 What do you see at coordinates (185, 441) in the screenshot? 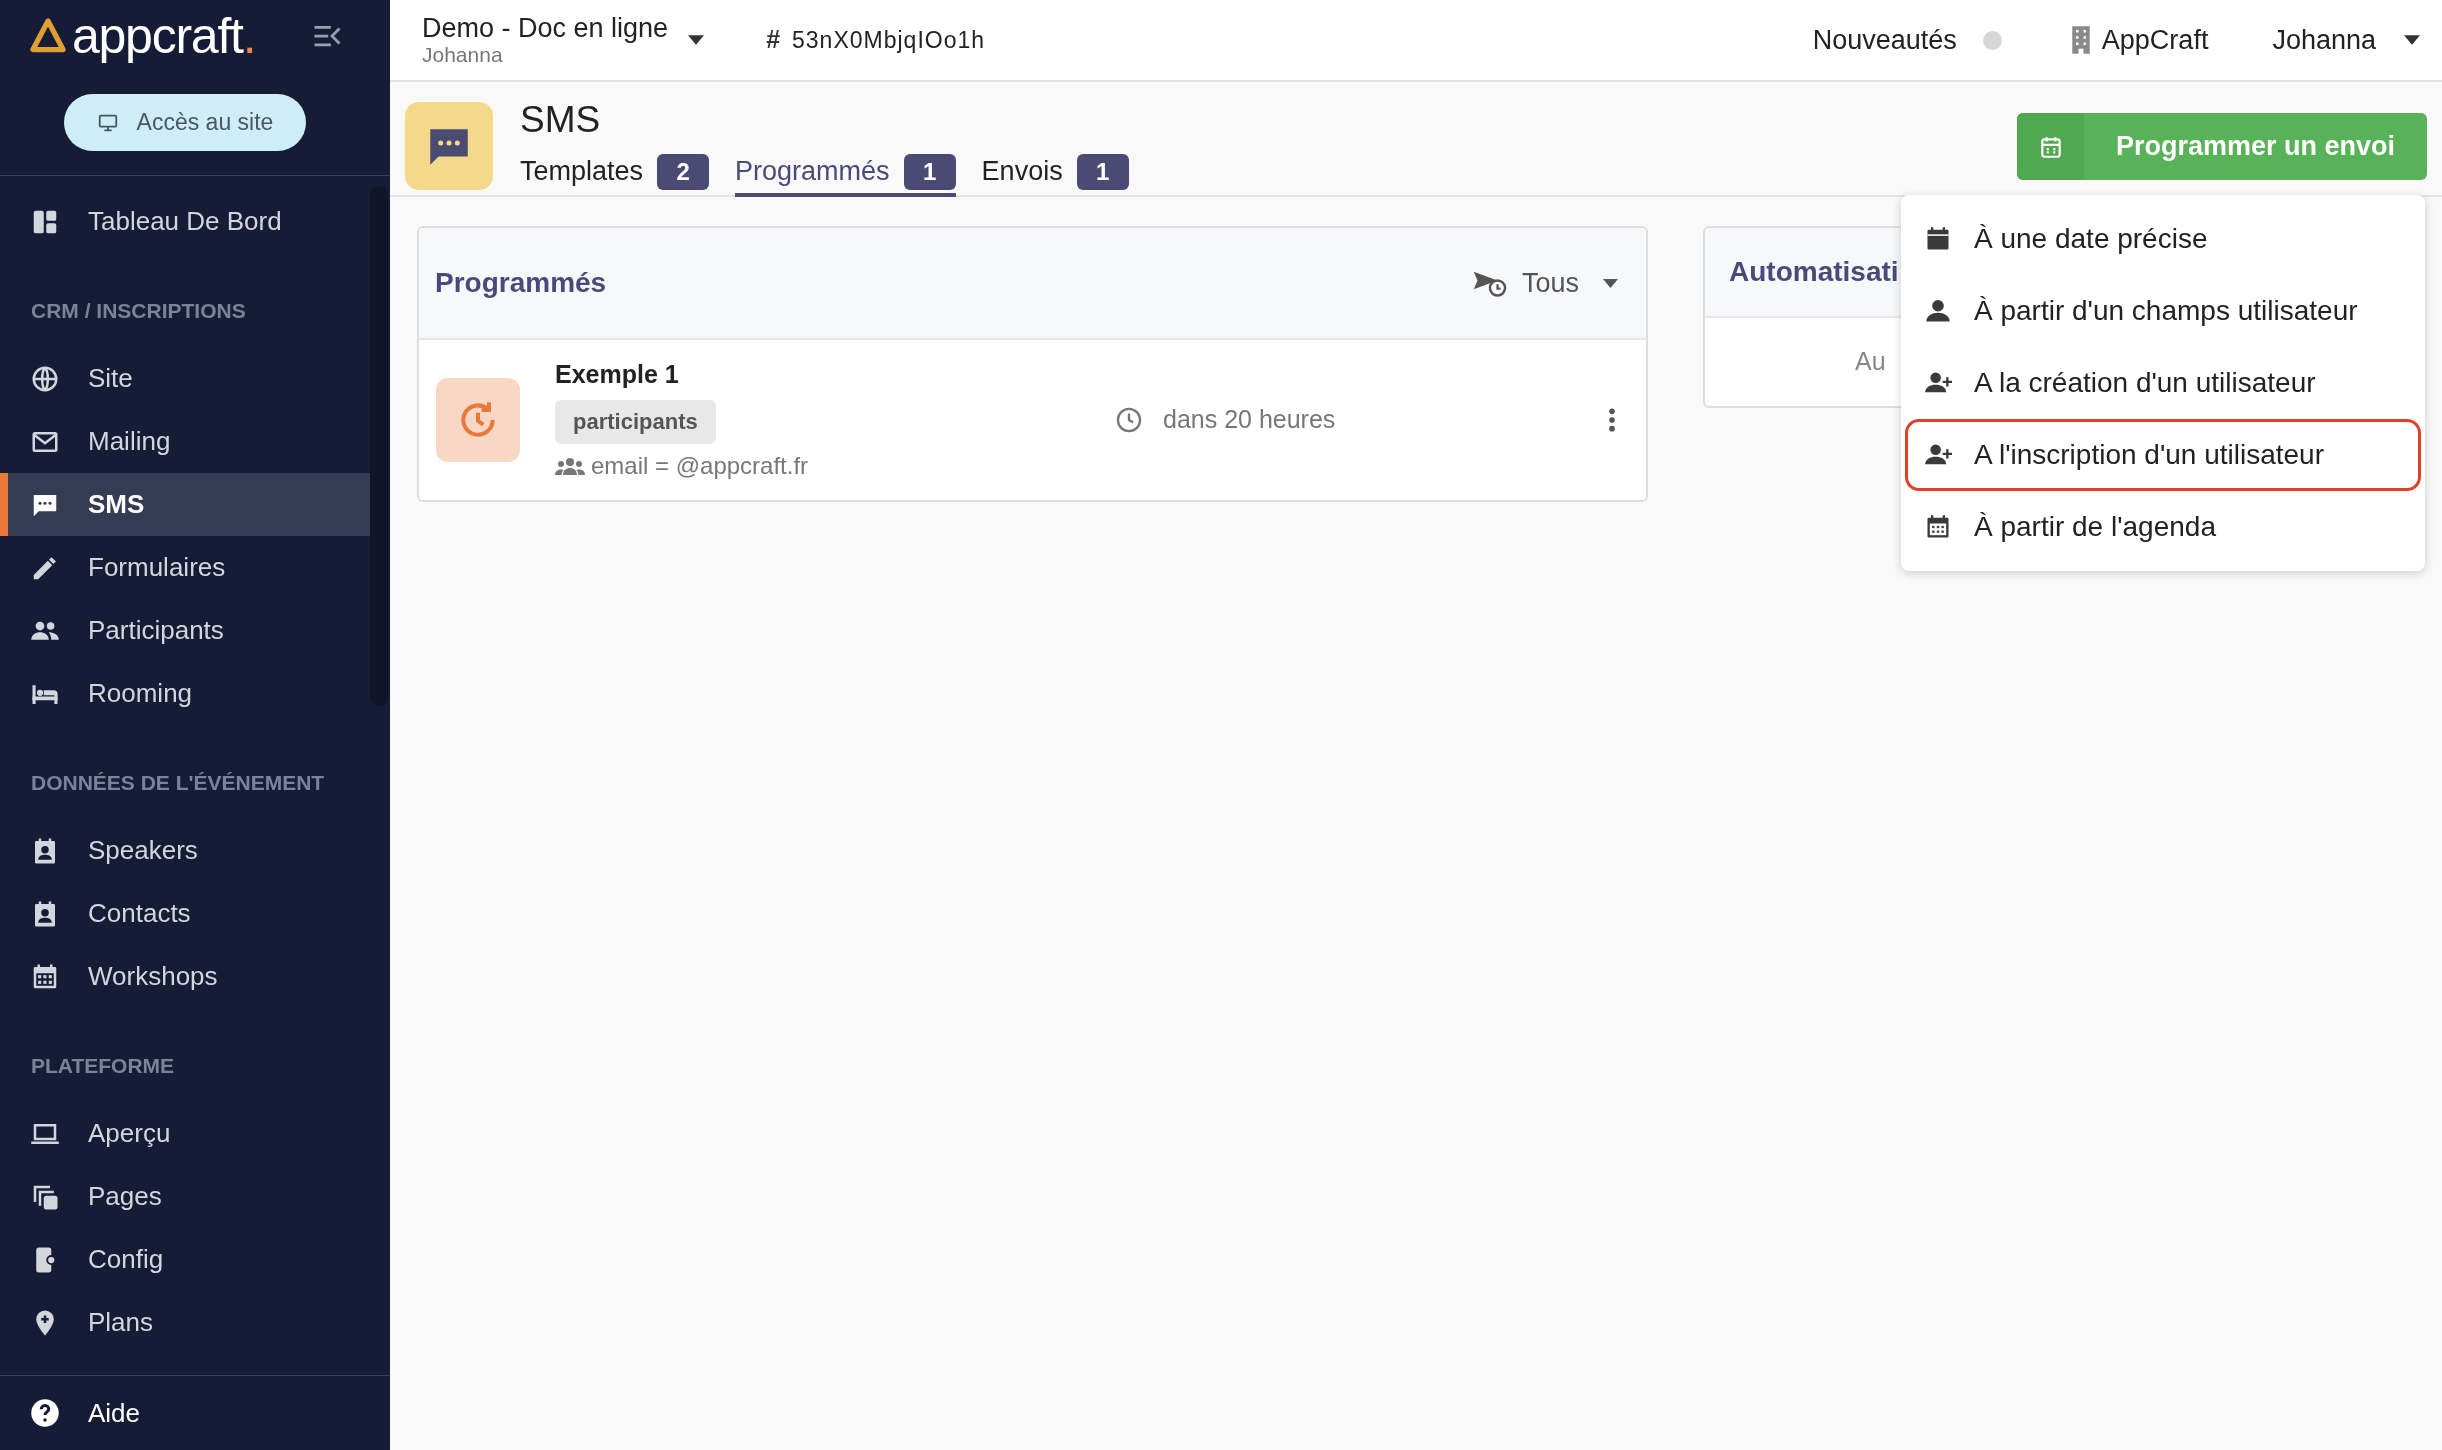
I see `sidebar-item: Mailing` at bounding box center [185, 441].